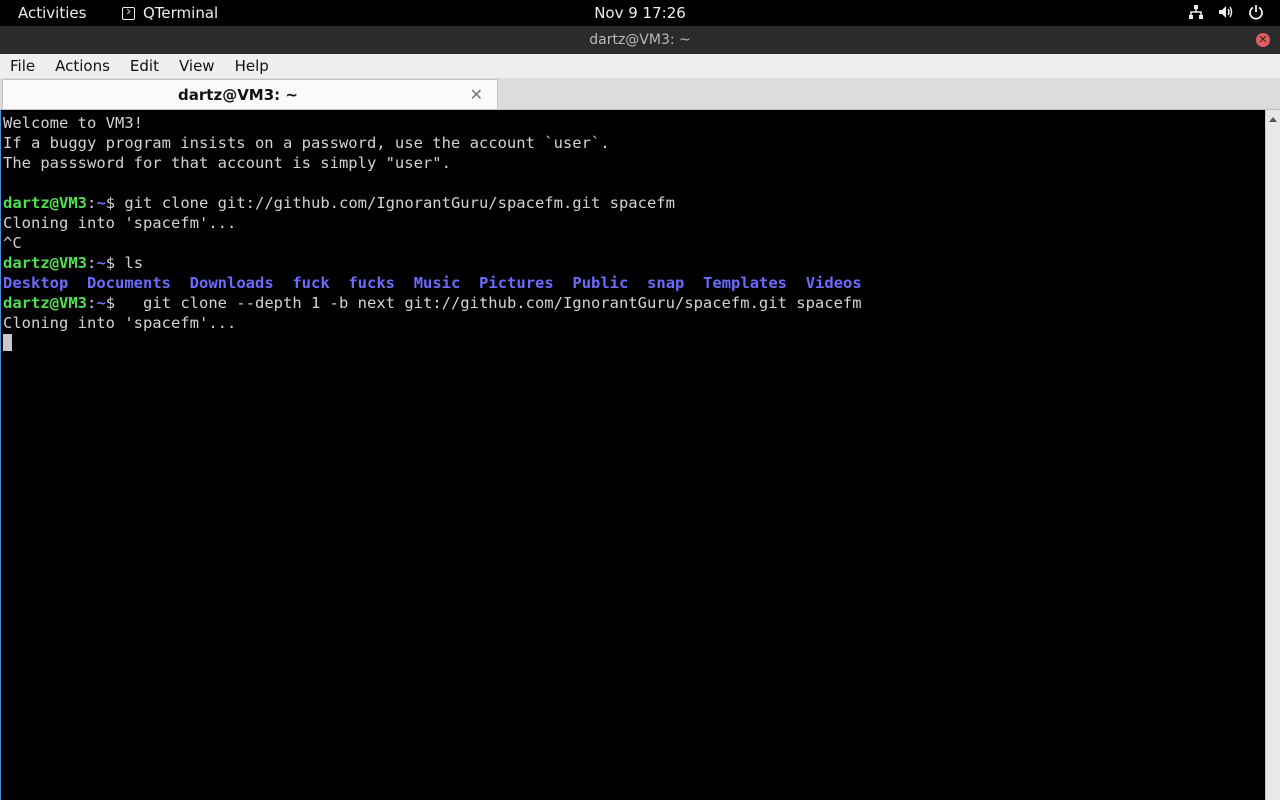 The height and width of the screenshot is (800, 1280). I want to click on close-icon: ✕, so click(1263, 40).